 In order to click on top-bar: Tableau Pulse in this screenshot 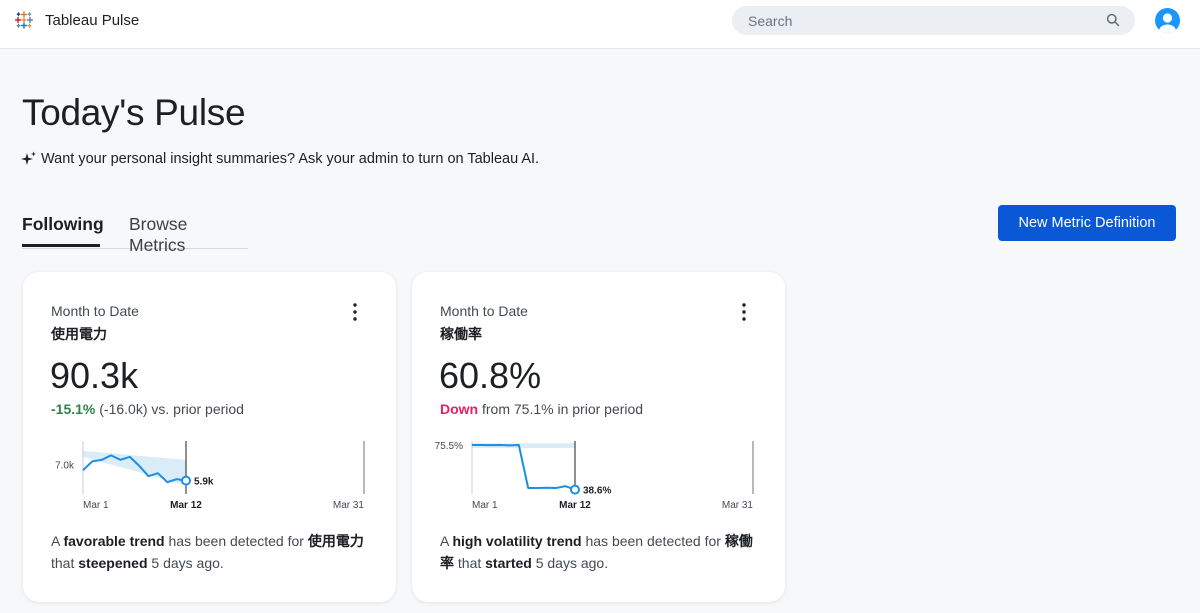, I will do `click(600, 24)`.